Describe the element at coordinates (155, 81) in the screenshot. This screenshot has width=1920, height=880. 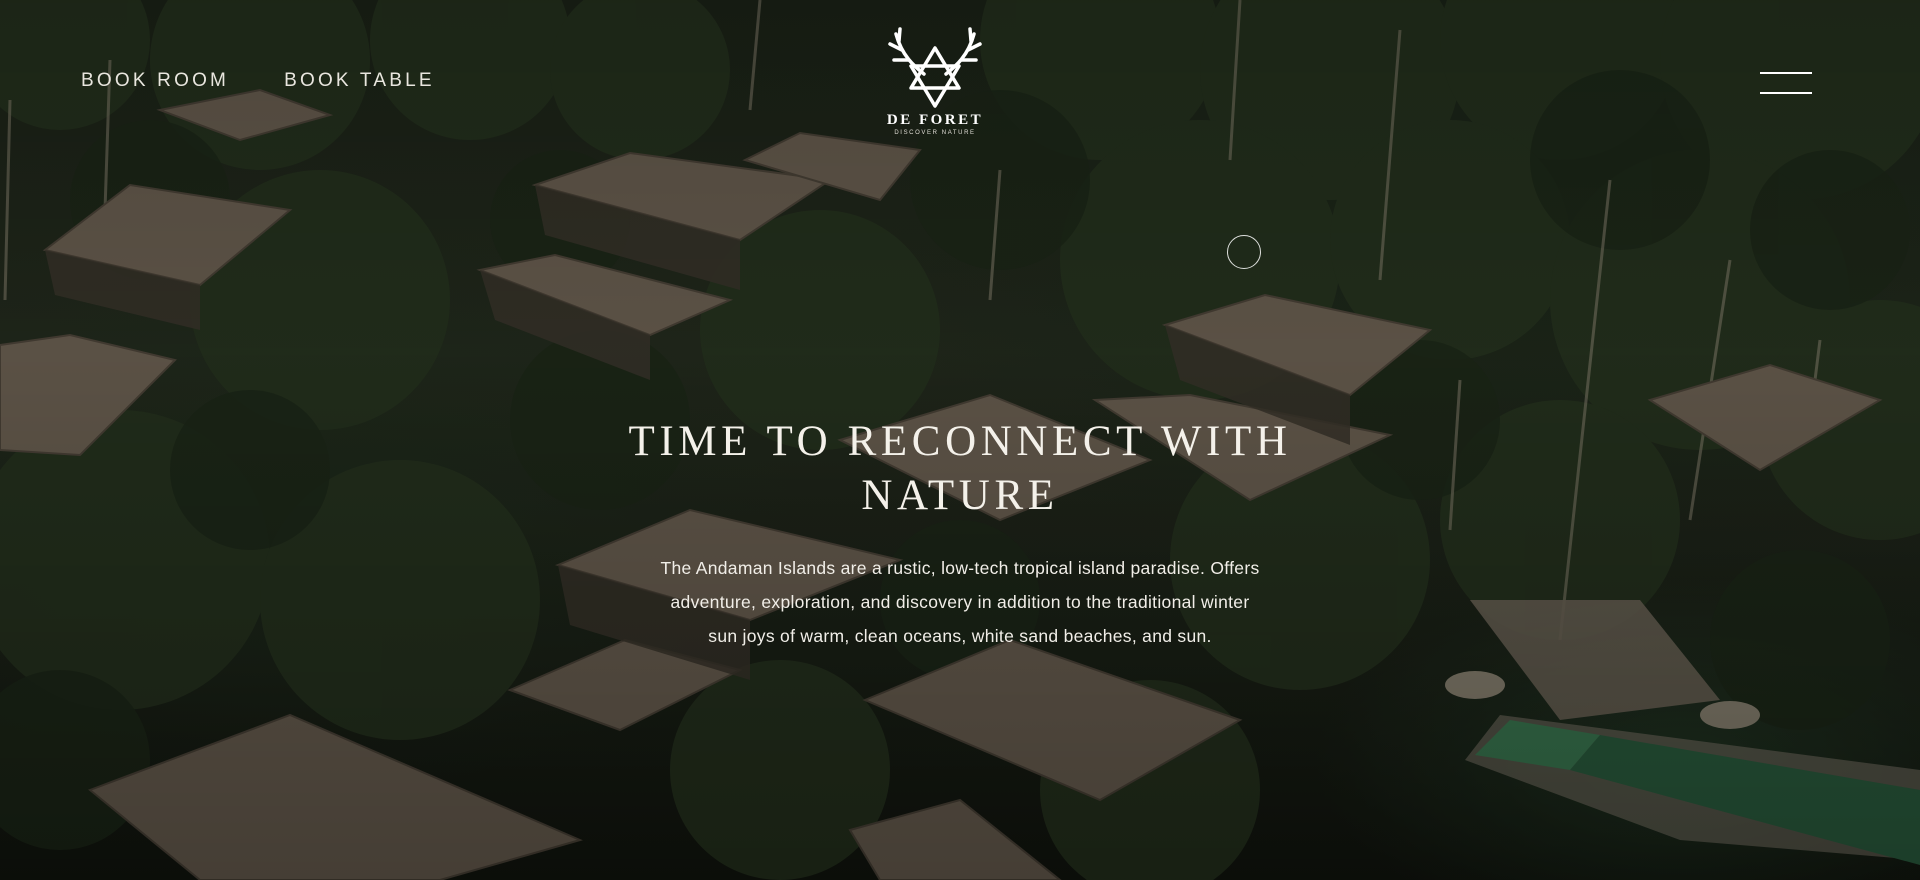
I see `book-room-link: BOOK ROOM` at that location.